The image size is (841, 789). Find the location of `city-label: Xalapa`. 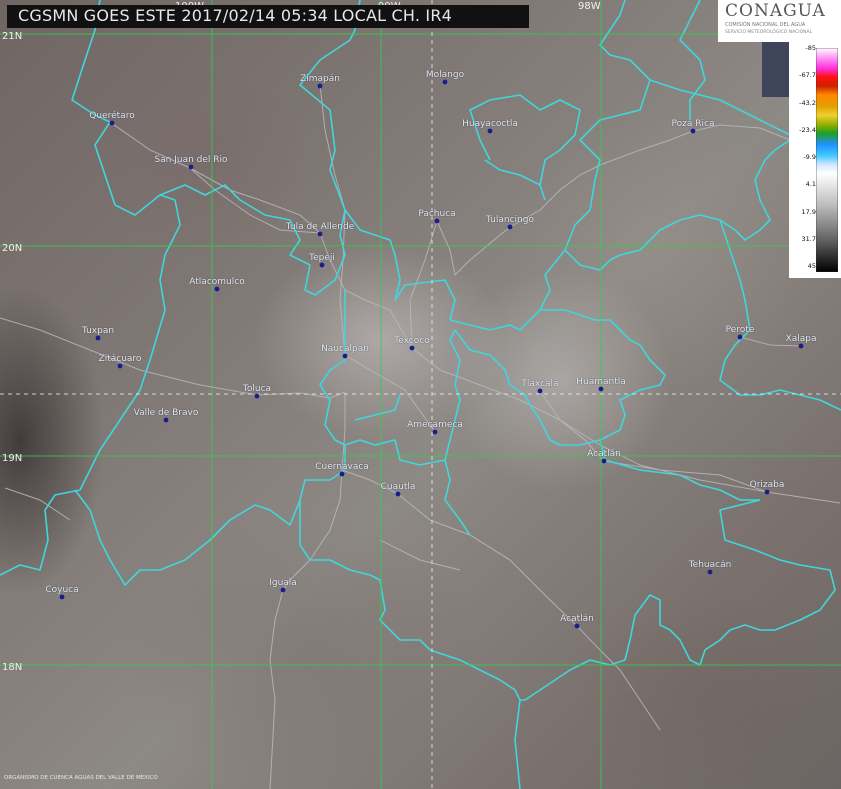

city-label: Xalapa is located at coordinates (801, 339).